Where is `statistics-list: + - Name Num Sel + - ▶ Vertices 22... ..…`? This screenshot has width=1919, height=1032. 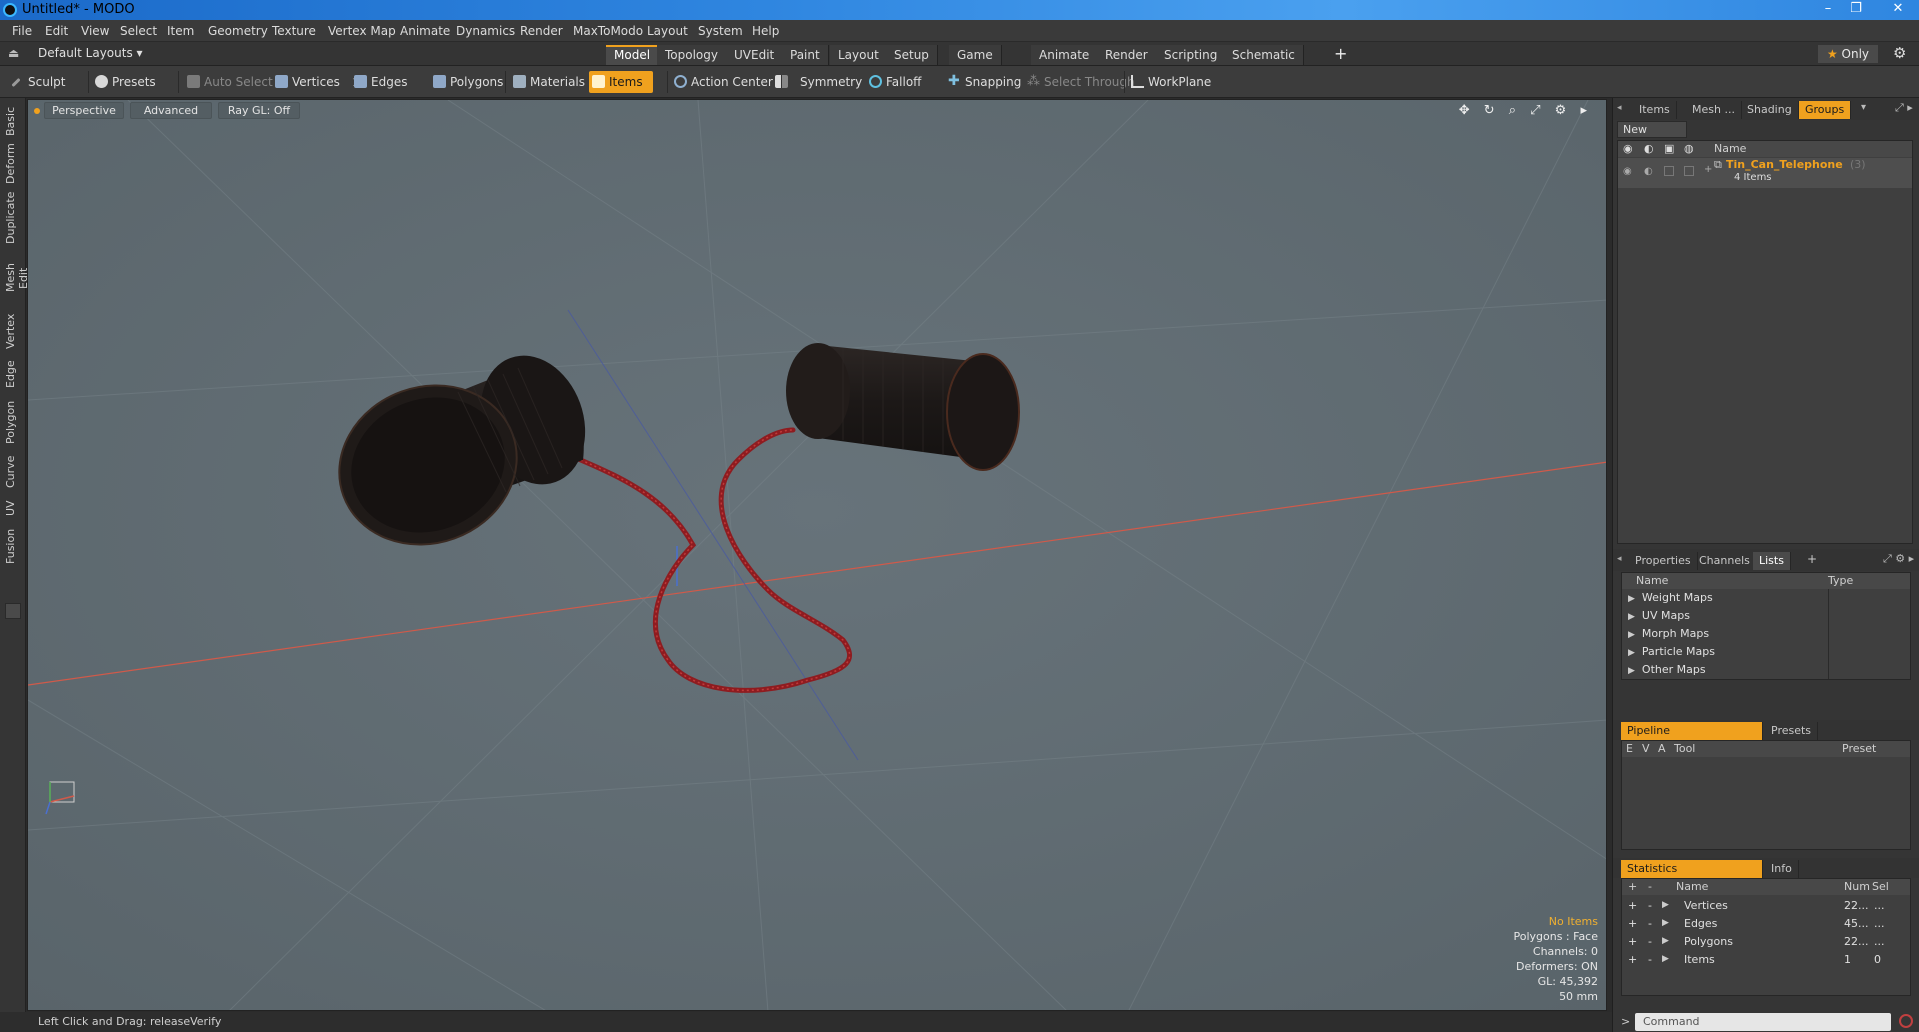 statistics-list: + - Name Num Sel + - ▶ Vertices 22... ..… is located at coordinates (1766, 937).